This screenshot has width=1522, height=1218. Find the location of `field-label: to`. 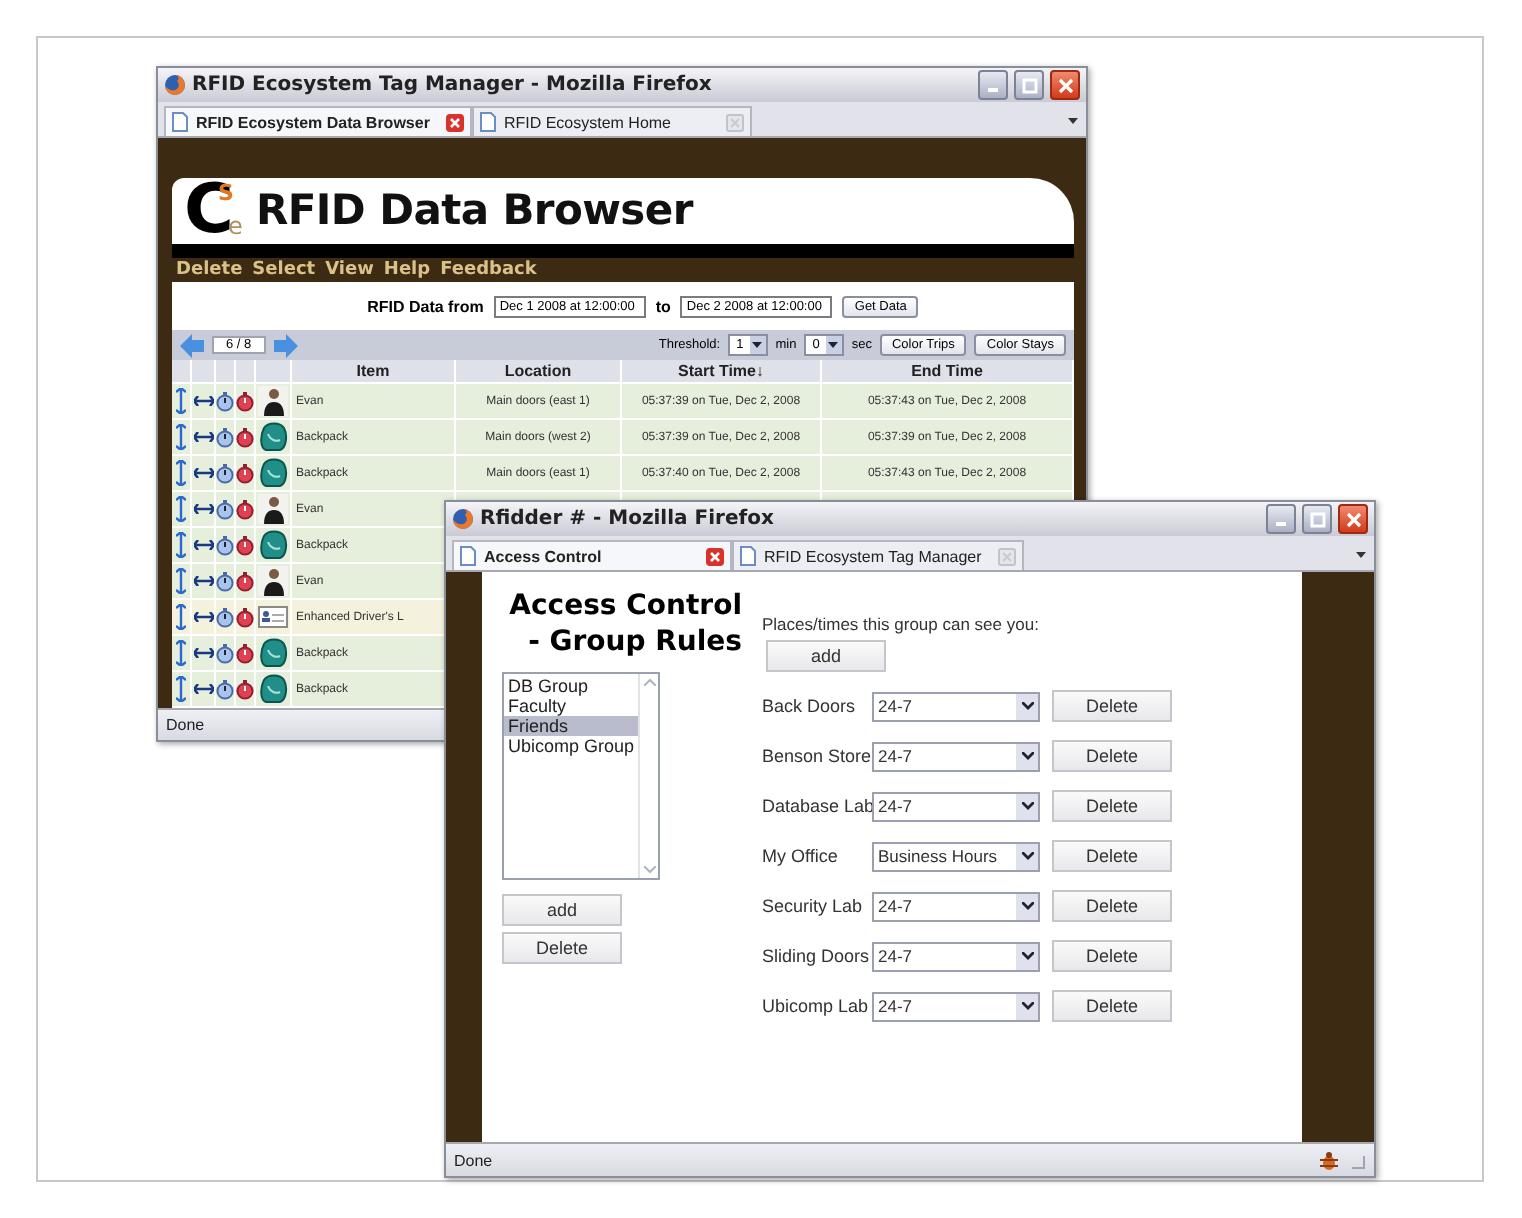

field-label: to is located at coordinates (663, 306).